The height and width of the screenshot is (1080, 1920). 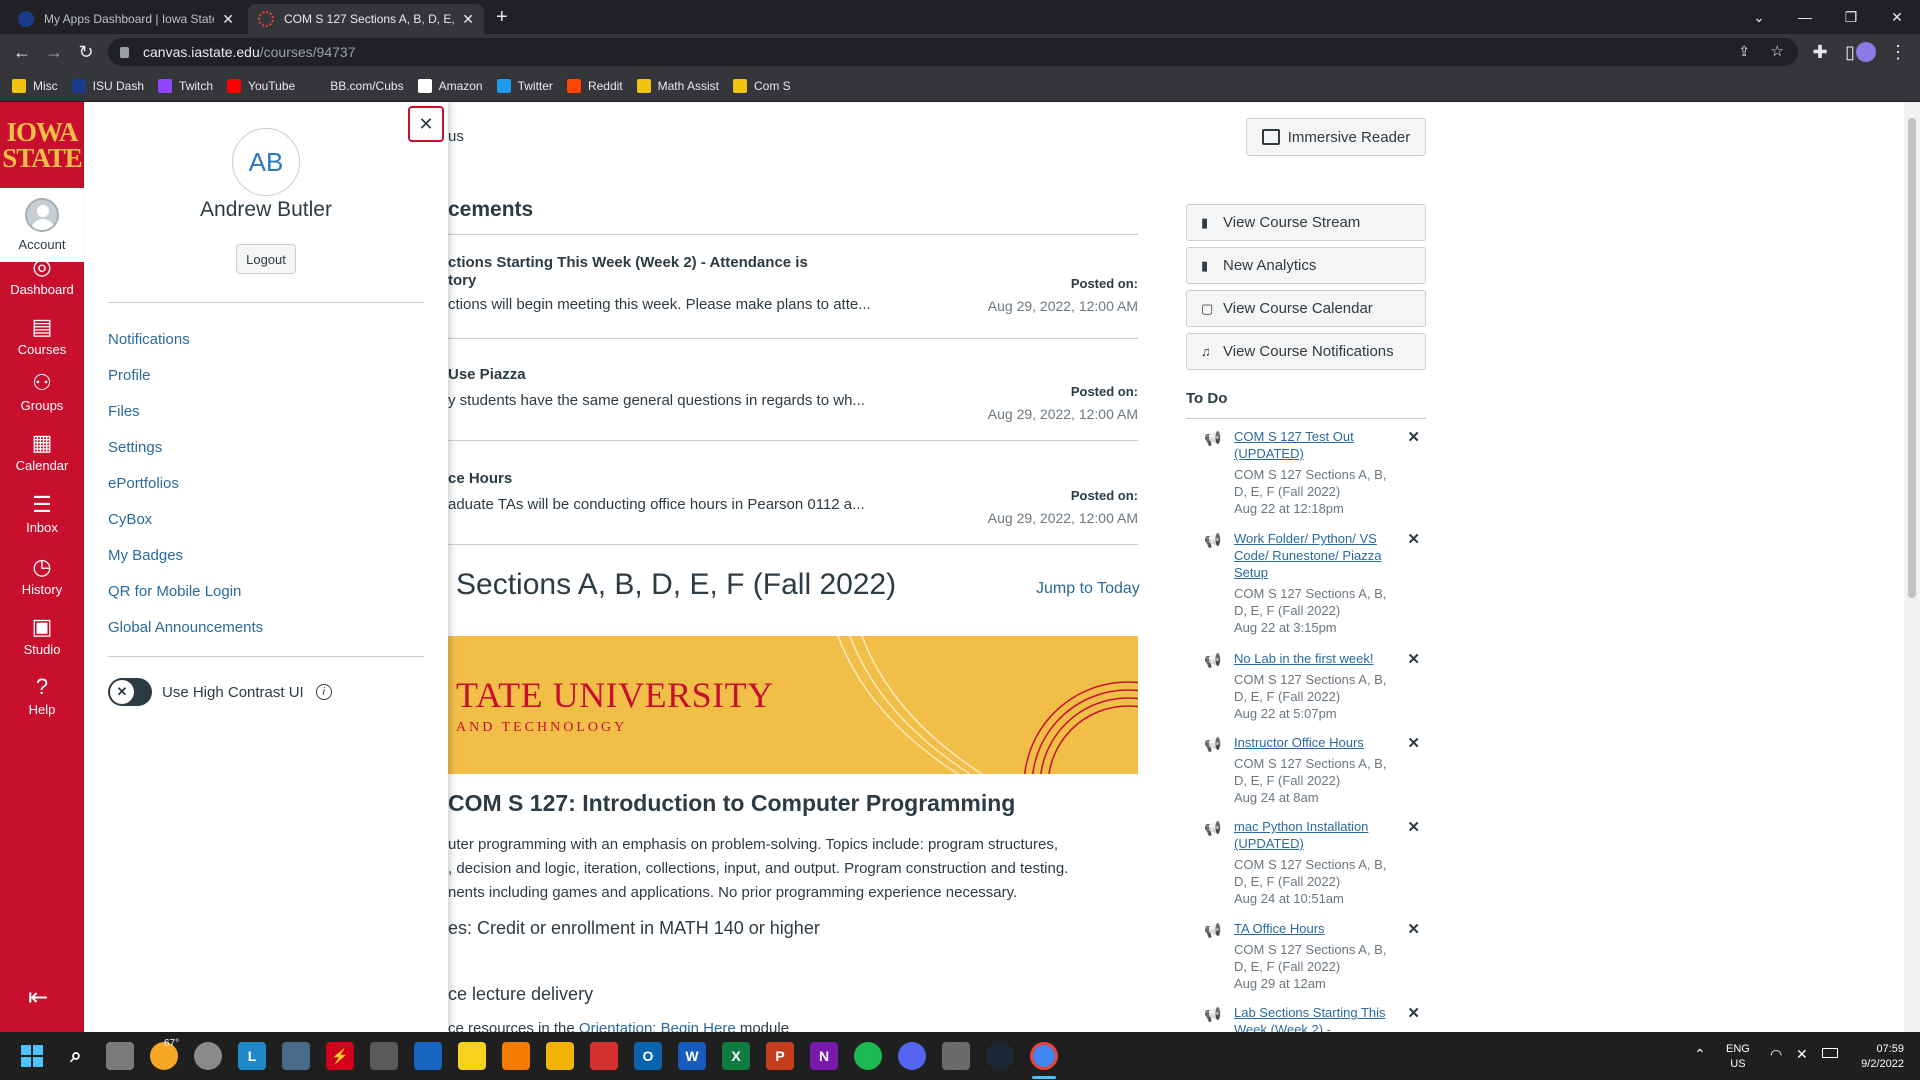 What do you see at coordinates (824, 1056) in the screenshot?
I see `onenote-icon: N` at bounding box center [824, 1056].